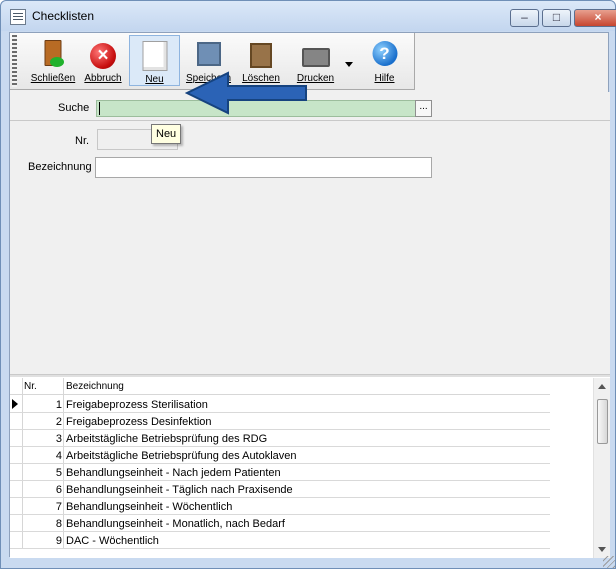 The height and width of the screenshot is (569, 616). I want to click on close-app-button: Schließen, so click(53, 60).